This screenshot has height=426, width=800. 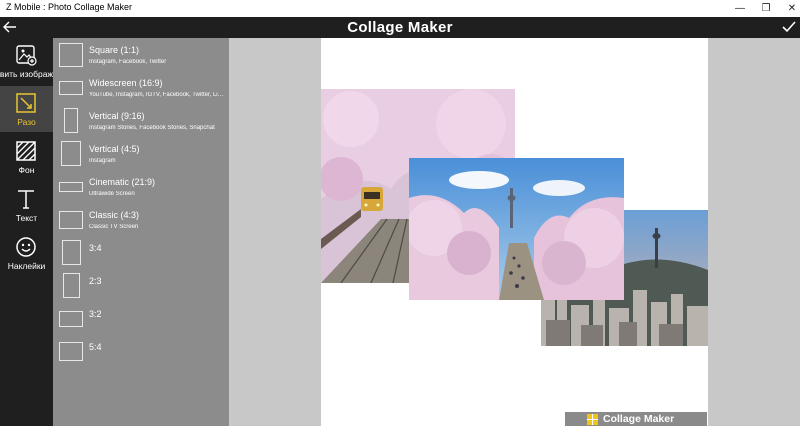 I want to click on app-header: Collage Maker, so click(x=400, y=27).